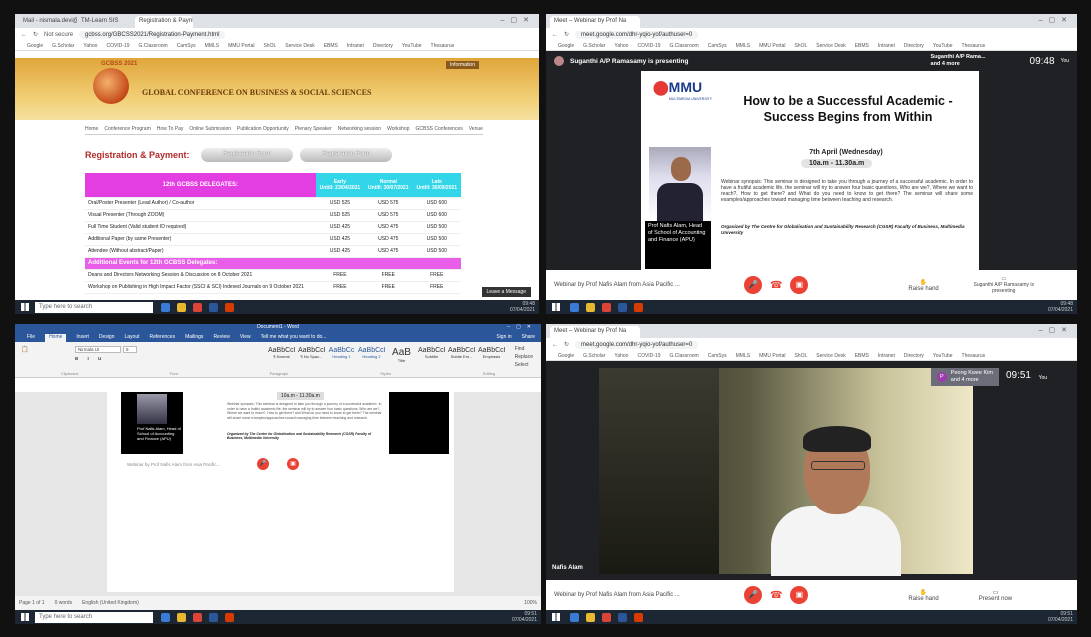 Image resolution: width=1091 pixels, height=637 pixels. I want to click on tab-design: Design, so click(107, 338).